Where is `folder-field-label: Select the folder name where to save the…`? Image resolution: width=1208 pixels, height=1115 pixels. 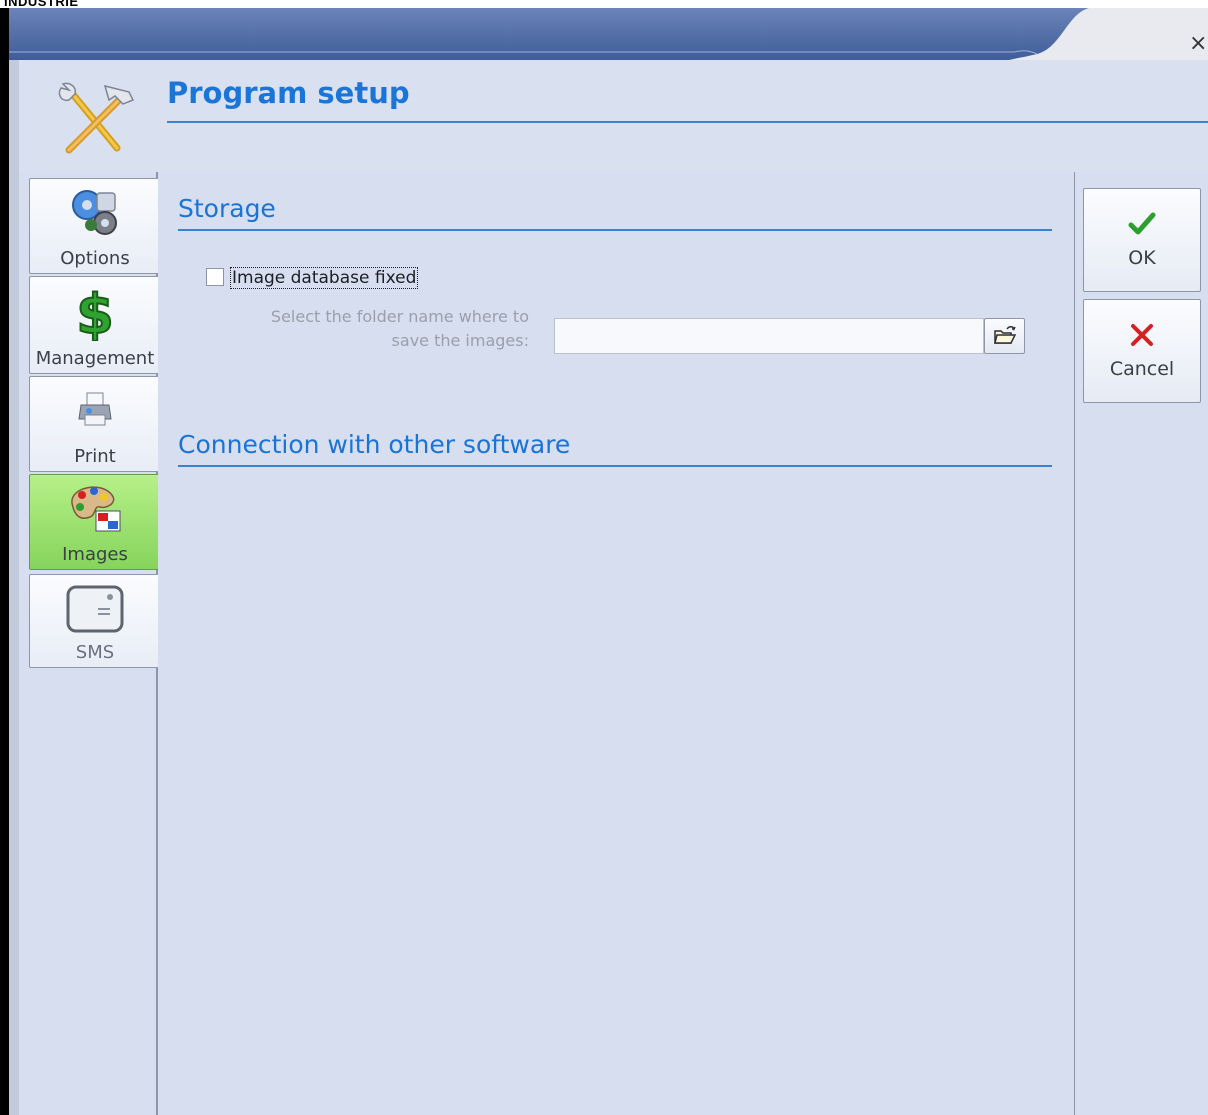
folder-field-label: Select the folder name where to save the… is located at coordinates (382, 329).